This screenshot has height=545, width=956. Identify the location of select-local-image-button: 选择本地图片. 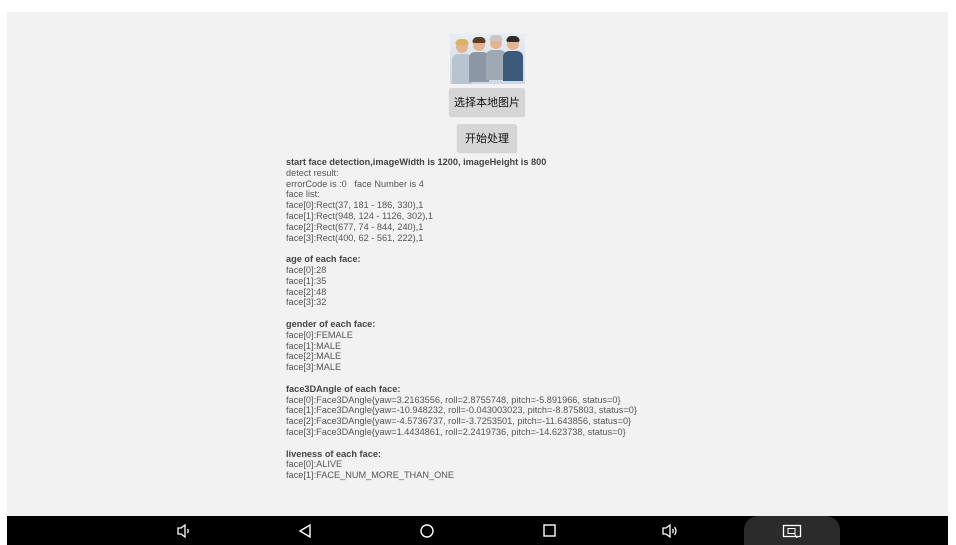
(487, 102).